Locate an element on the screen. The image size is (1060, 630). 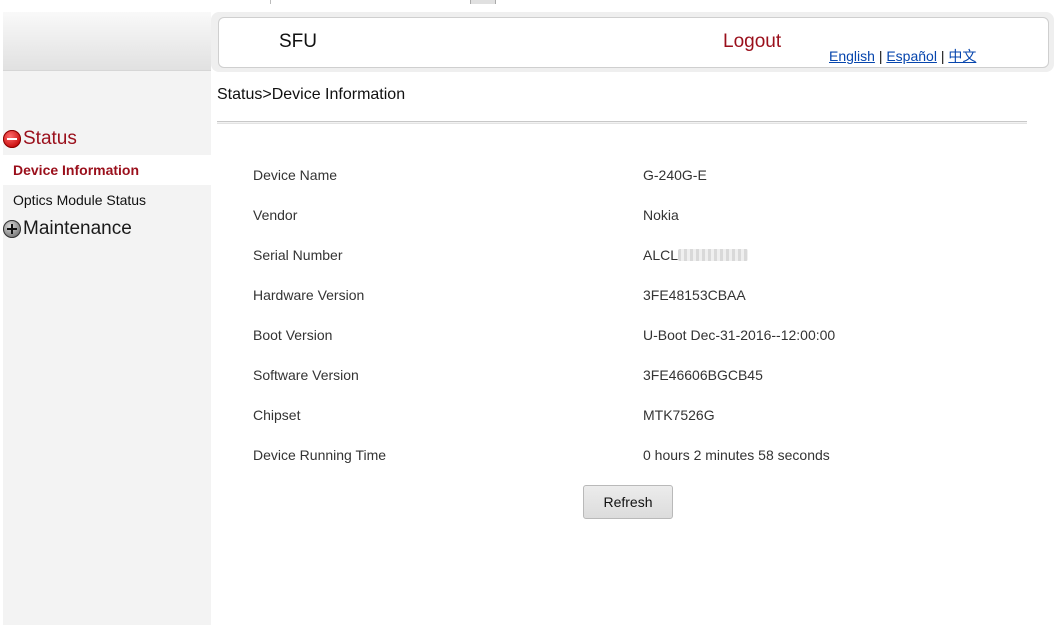
info-value: 3FE48153CBAA is located at coordinates (694, 295).